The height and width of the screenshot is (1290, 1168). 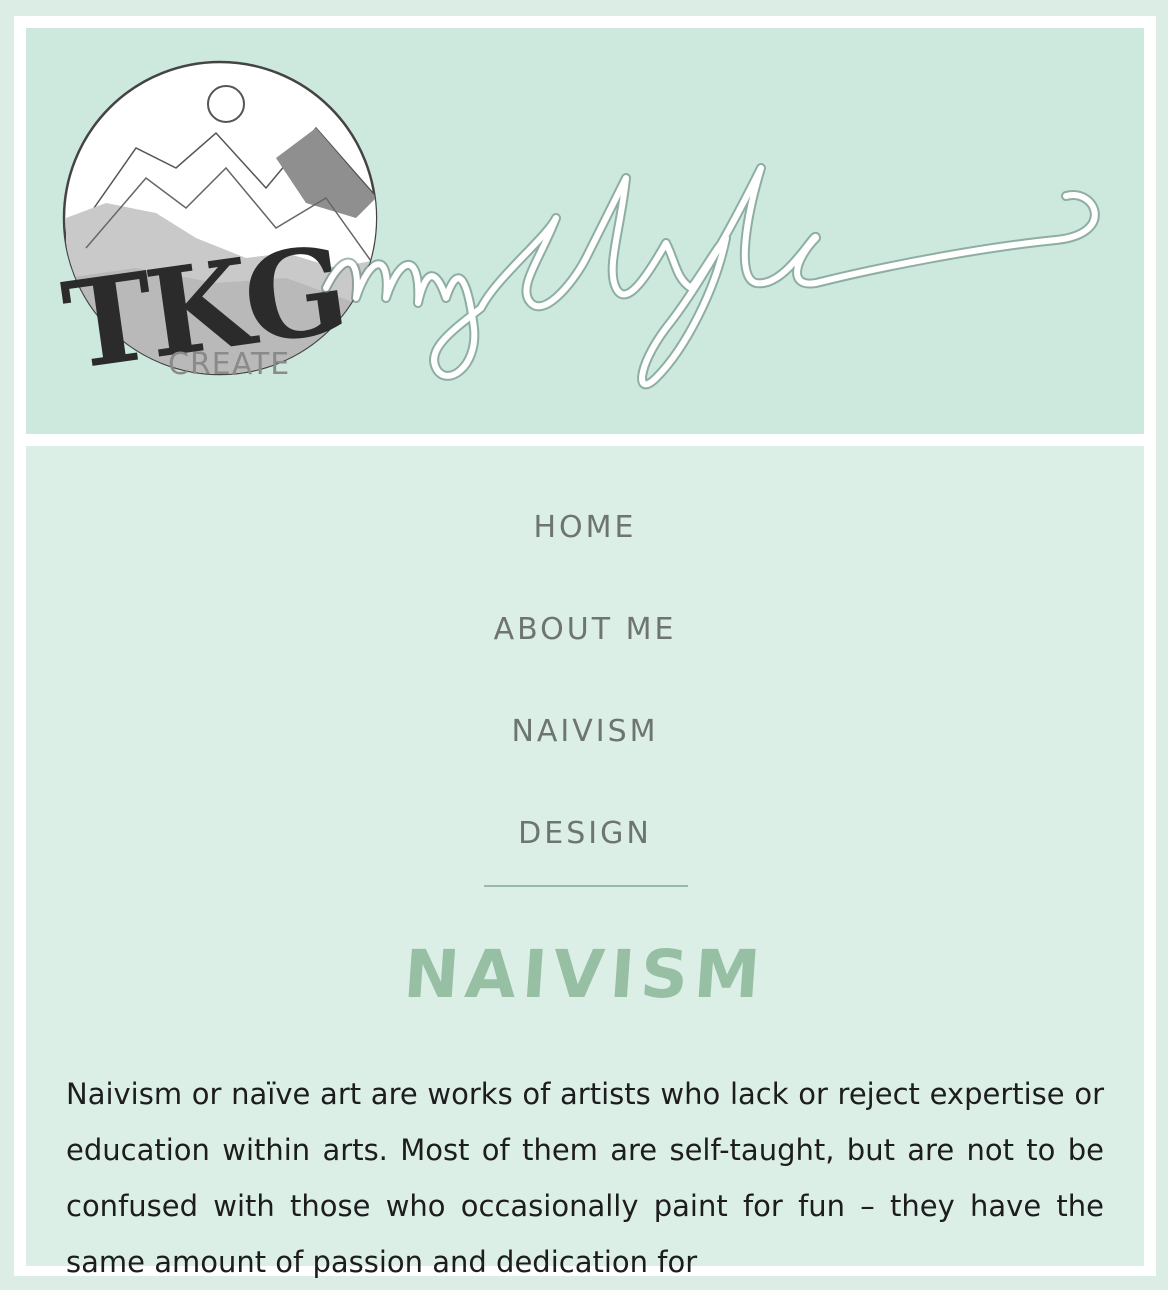 What do you see at coordinates (585, 629) in the screenshot?
I see `nav-item-about-me: ABOUT ME` at bounding box center [585, 629].